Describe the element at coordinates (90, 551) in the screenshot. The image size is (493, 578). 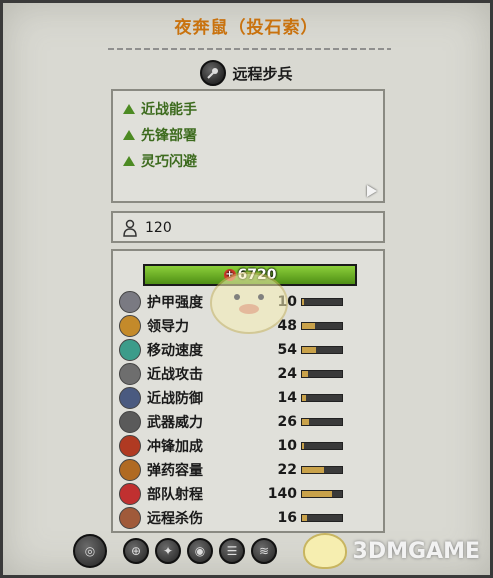
I see `rank-icon: ◎` at that location.